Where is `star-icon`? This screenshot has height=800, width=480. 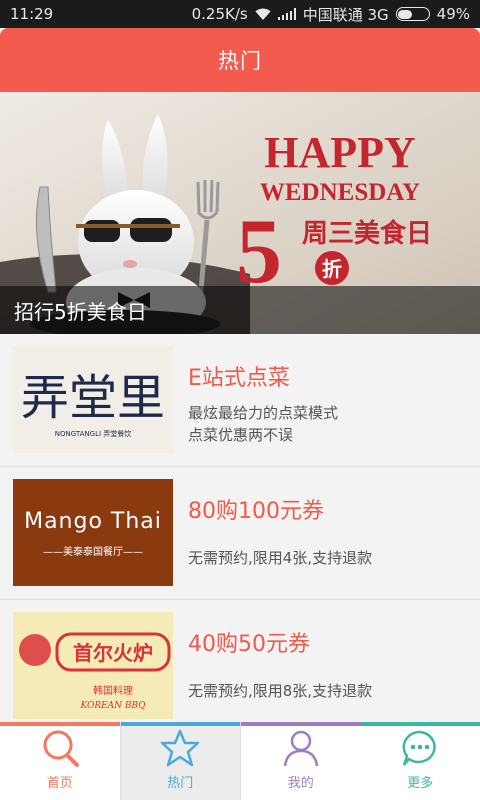
star-icon is located at coordinates (180, 748).